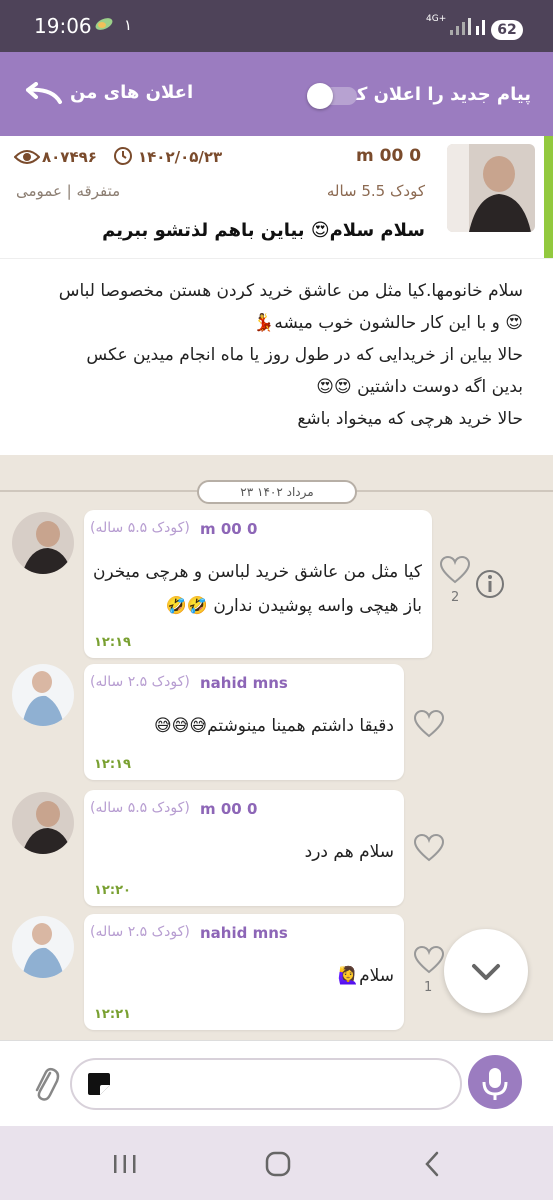 The image size is (553, 1200). Describe the element at coordinates (410, 419) in the screenshot. I see `post-body-line: حالا خرید هرچی که میخواد باشع` at that location.